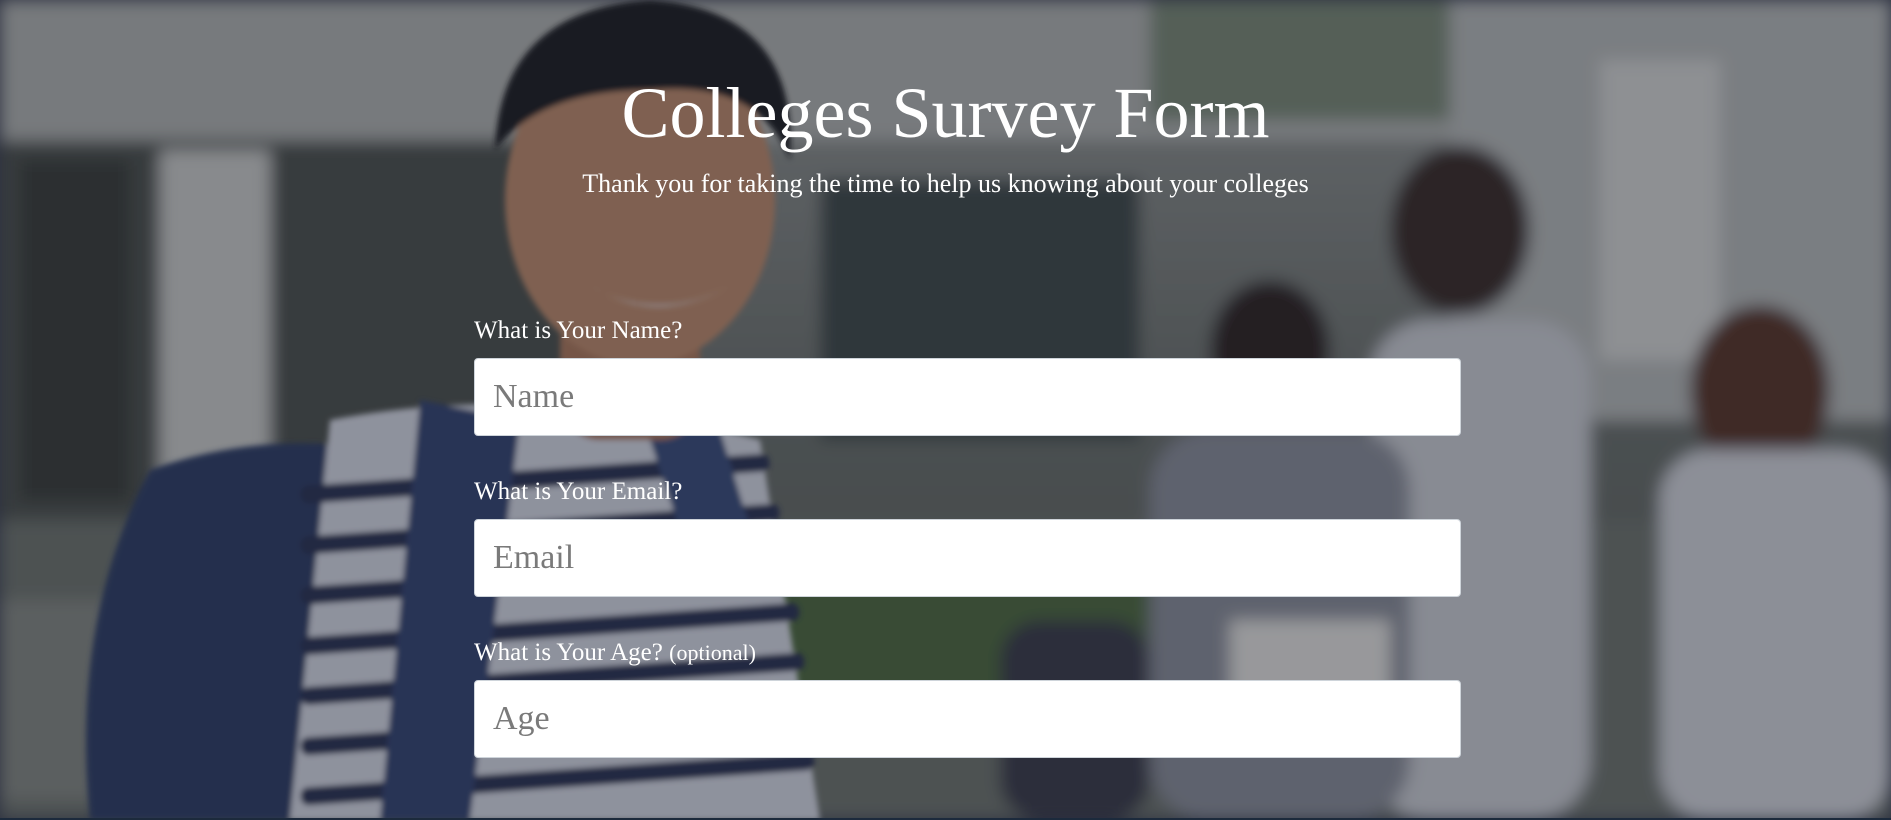 The image size is (1891, 820). What do you see at coordinates (578, 491) in the screenshot?
I see `email-label: What is Your Email?` at bounding box center [578, 491].